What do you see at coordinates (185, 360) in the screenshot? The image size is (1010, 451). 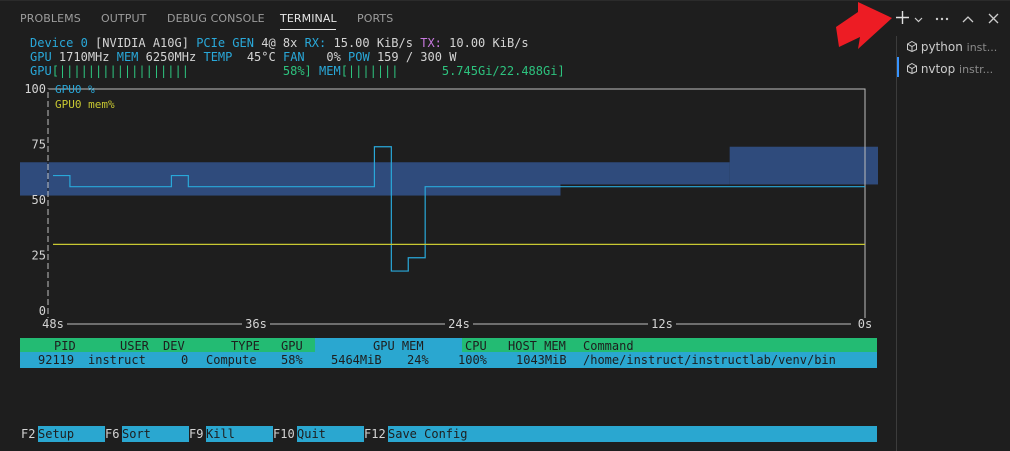 I see `proc-dev: 0` at bounding box center [185, 360].